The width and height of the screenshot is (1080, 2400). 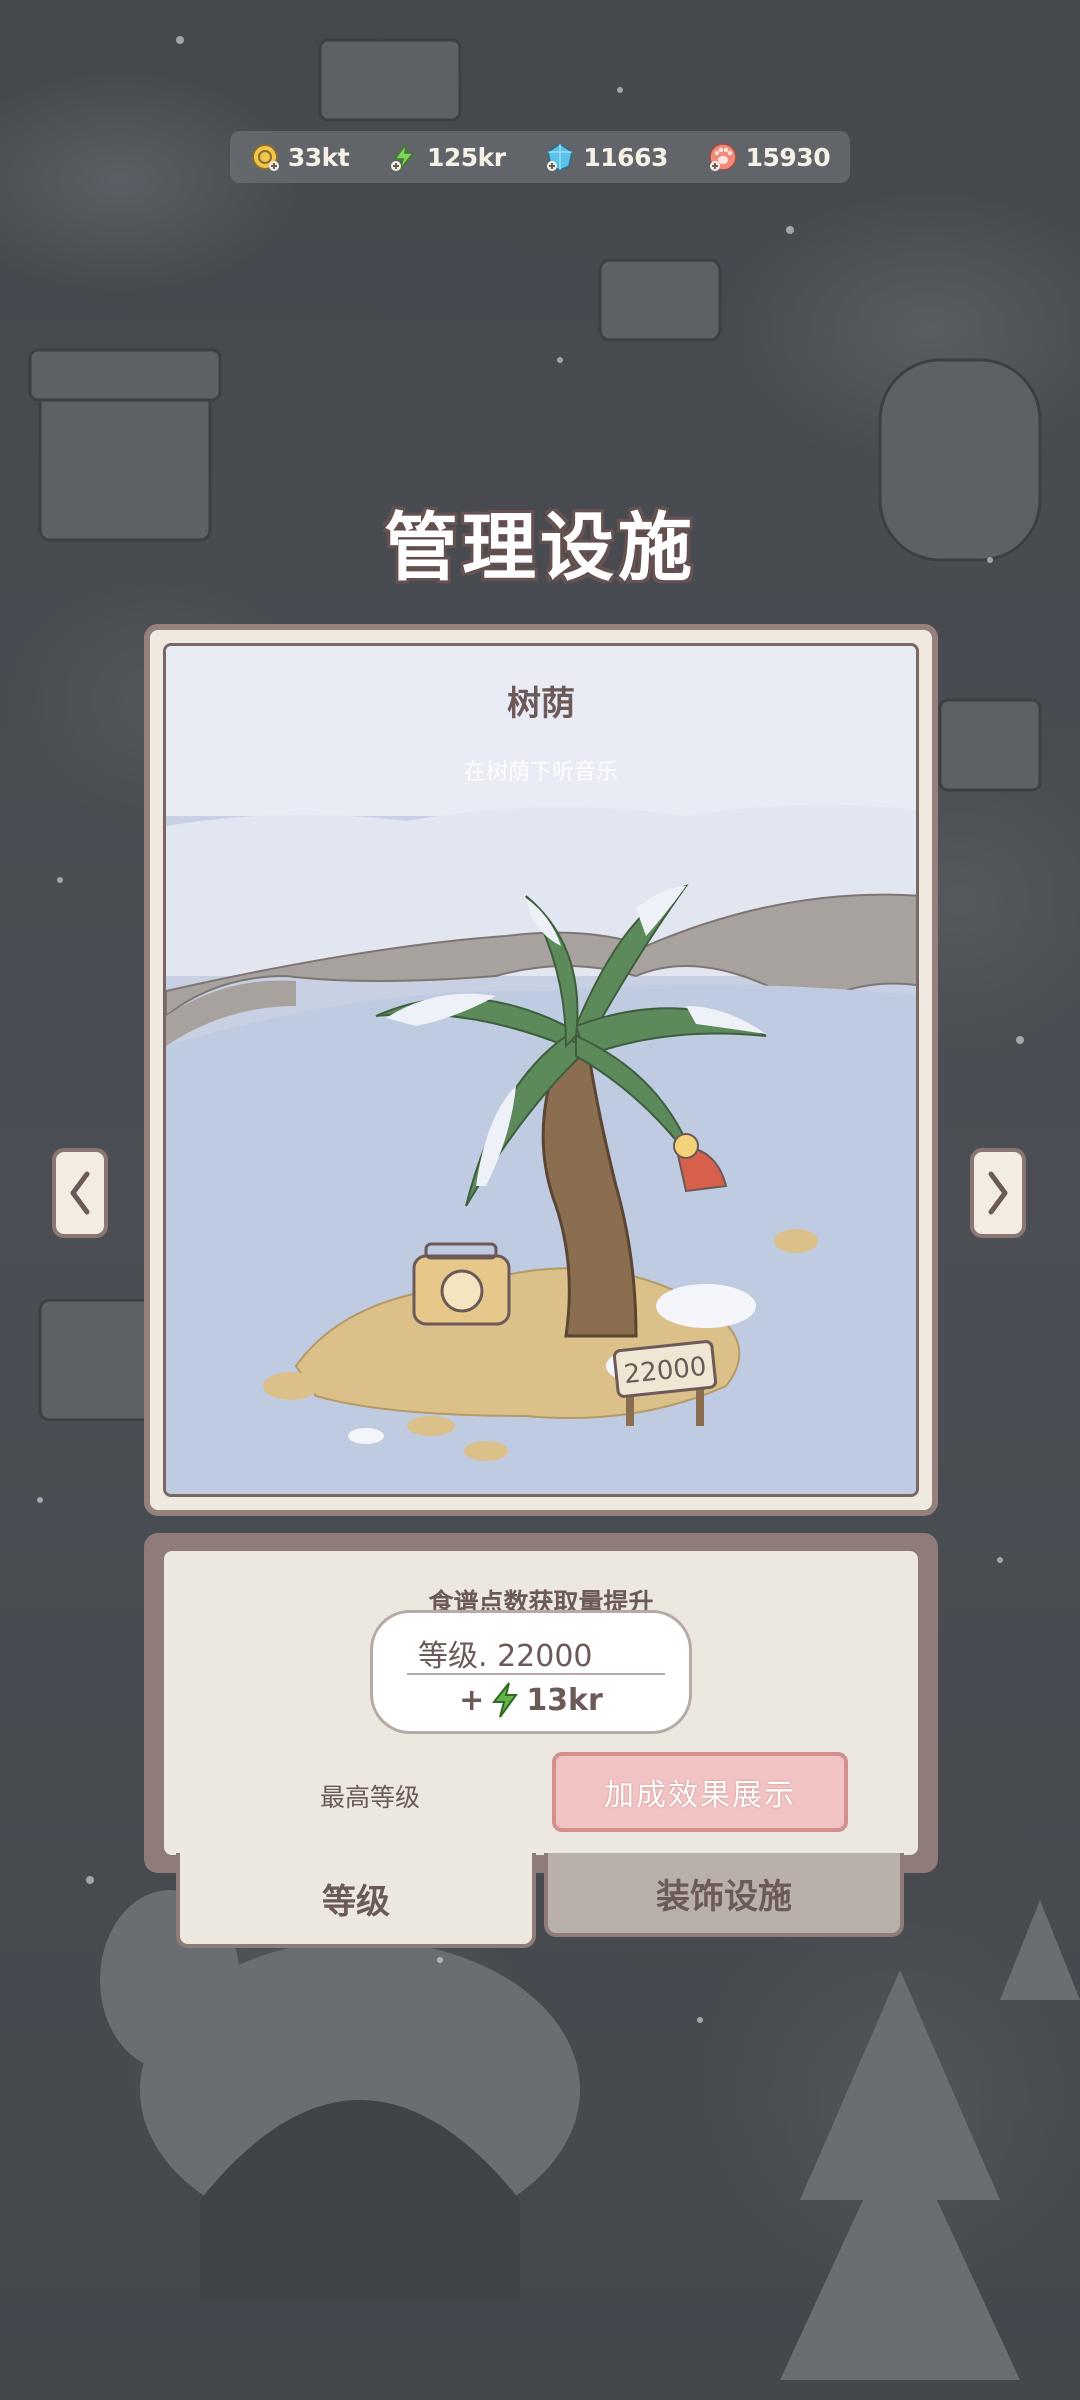 I want to click on resource-coin: 33kt, so click(x=300, y=157).